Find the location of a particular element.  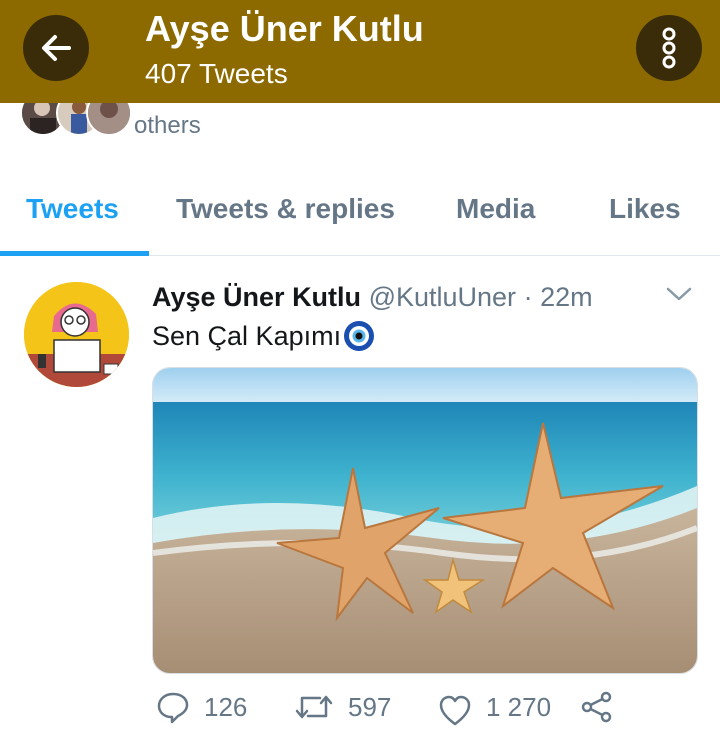

tab-tweets-replies: Tweets & replies is located at coordinates (285, 209).